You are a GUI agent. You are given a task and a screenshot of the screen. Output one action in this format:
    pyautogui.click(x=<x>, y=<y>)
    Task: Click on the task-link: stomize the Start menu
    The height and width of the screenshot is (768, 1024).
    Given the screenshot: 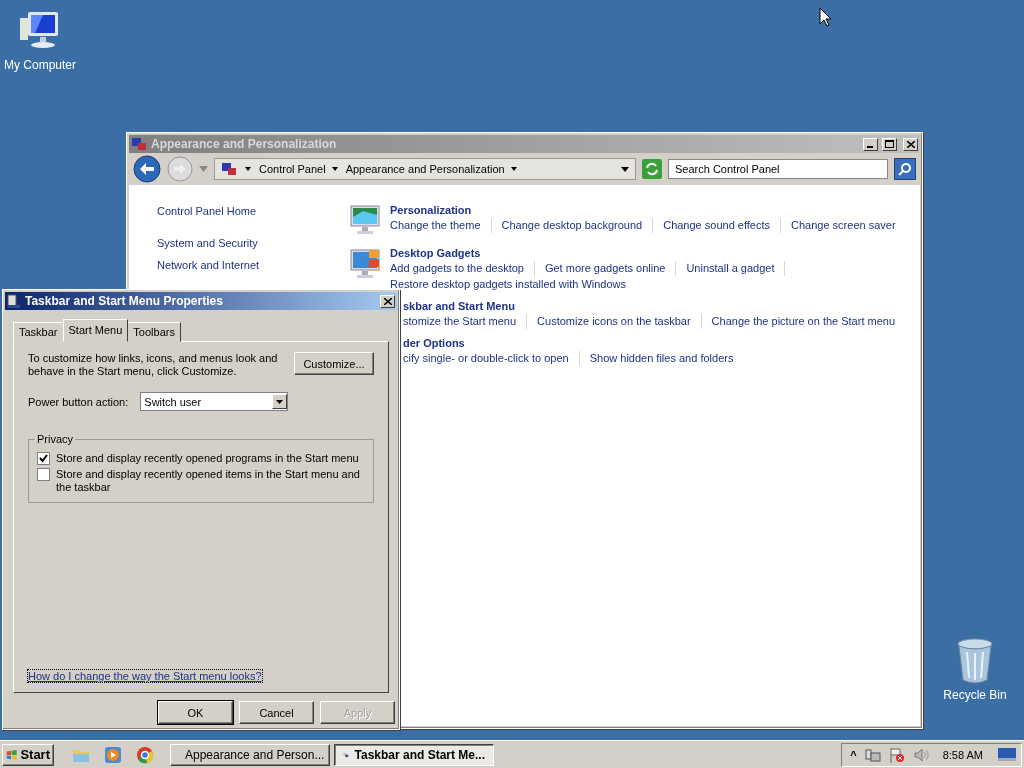 What is the action you would take?
    pyautogui.click(x=465, y=321)
    